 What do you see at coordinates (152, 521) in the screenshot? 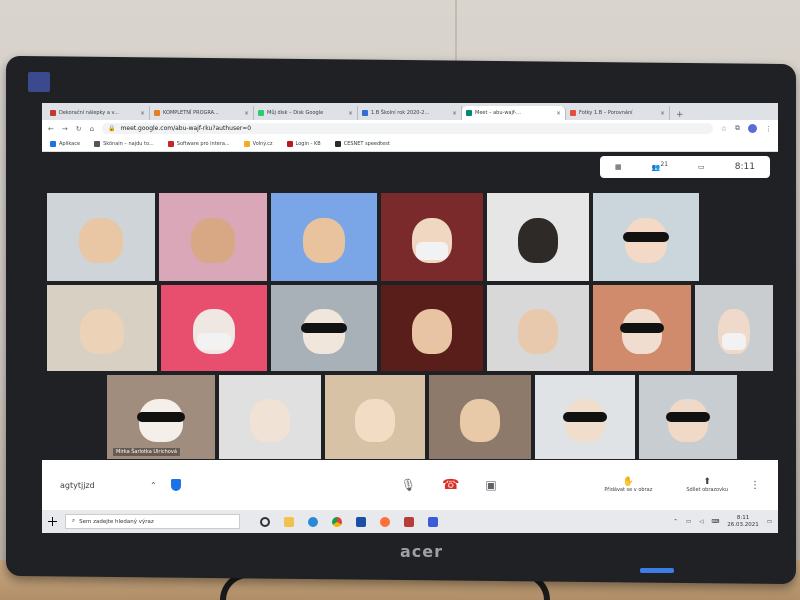
I see `taskbar-search: ⌕ Sem zadejte hledaný výraz` at bounding box center [152, 521].